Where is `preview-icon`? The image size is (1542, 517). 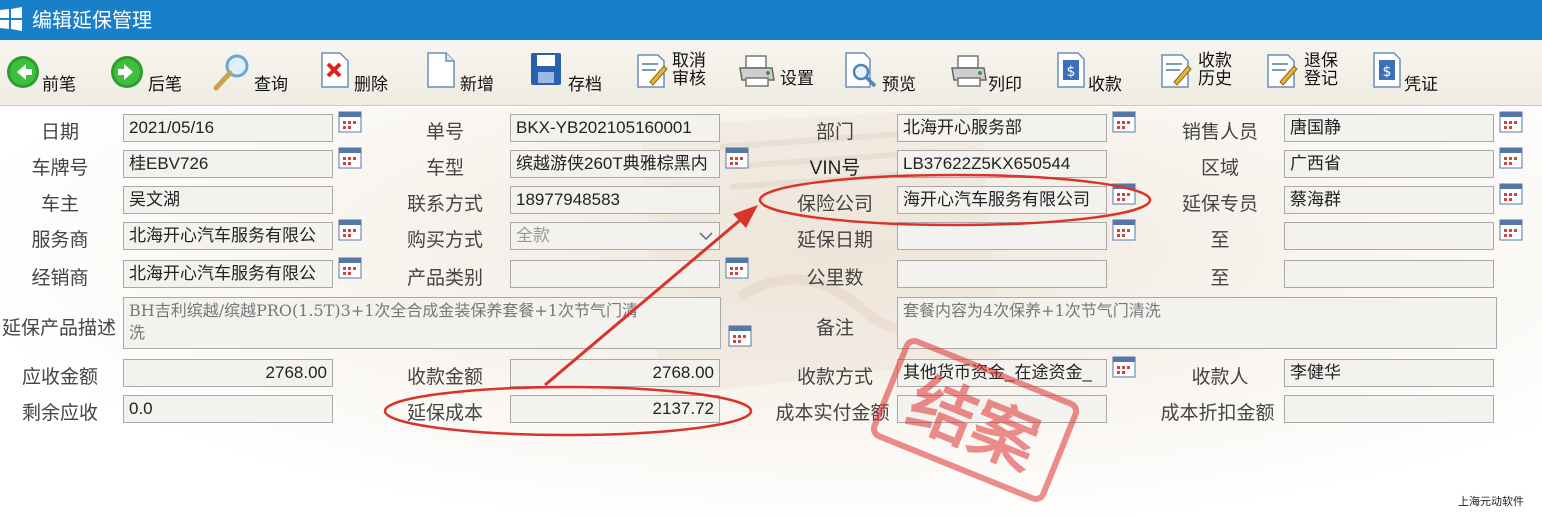
preview-icon is located at coordinates (861, 70).